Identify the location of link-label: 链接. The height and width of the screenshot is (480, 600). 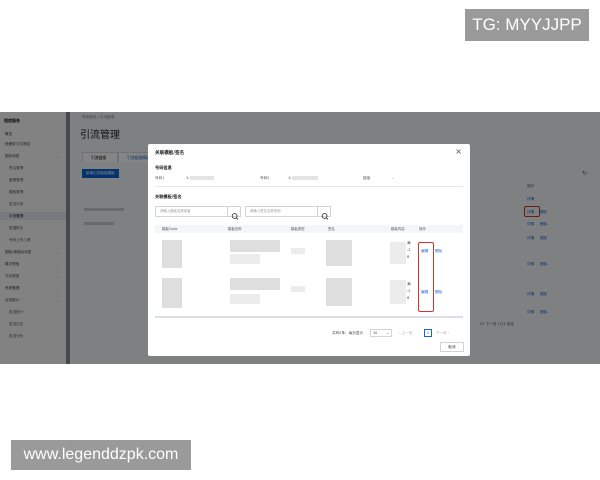
(367, 178).